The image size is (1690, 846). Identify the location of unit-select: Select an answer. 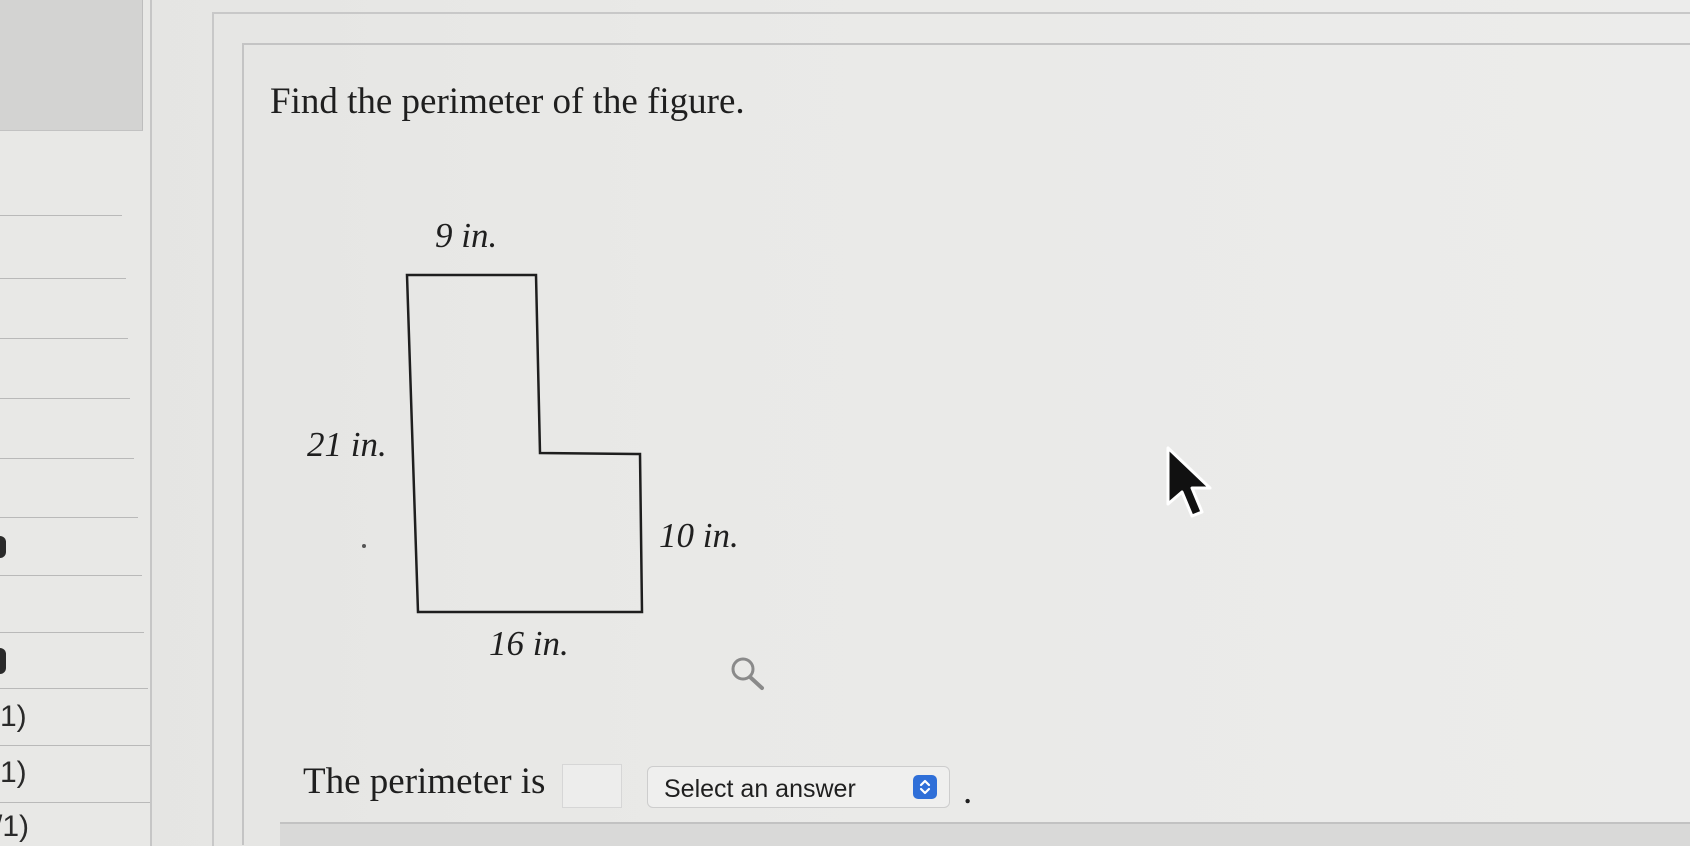
(798, 787).